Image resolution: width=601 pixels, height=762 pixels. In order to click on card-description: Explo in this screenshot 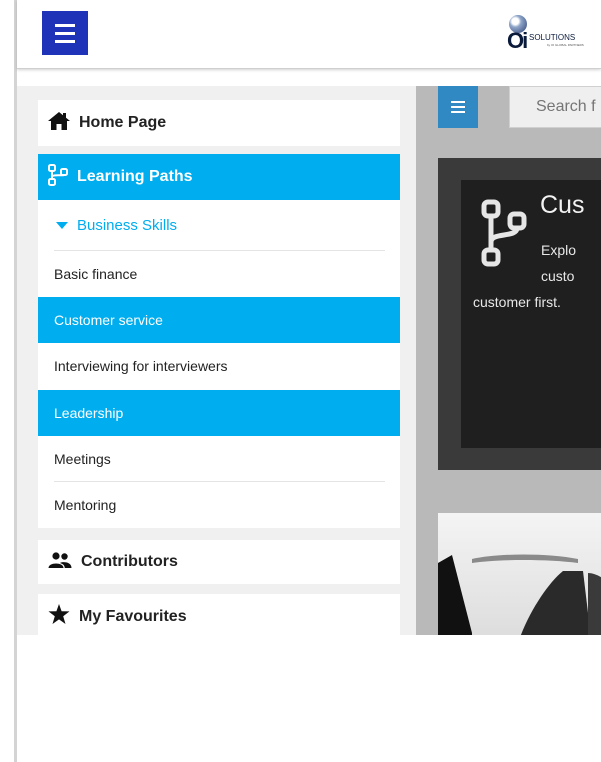, I will do `click(559, 250)`.